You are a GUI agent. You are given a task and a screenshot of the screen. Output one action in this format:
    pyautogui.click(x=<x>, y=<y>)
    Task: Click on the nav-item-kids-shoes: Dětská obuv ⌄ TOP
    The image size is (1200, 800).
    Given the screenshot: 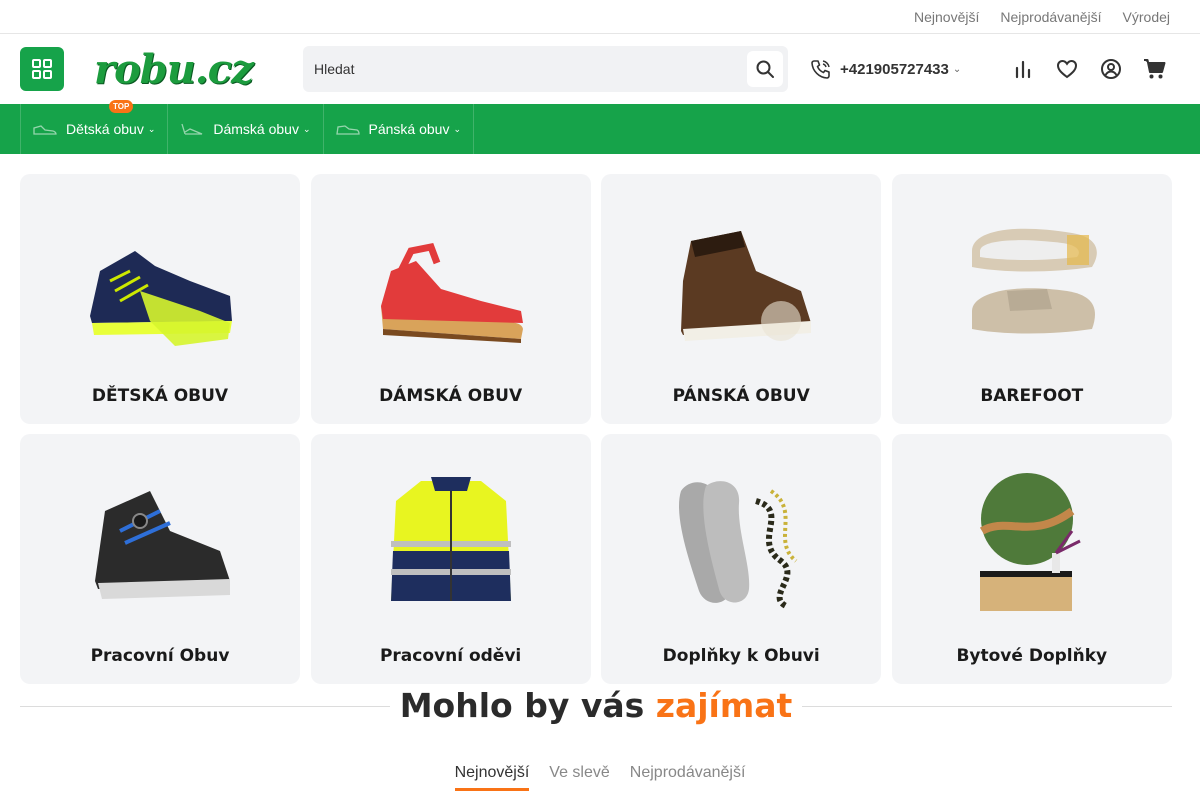 What is the action you would take?
    pyautogui.click(x=93, y=127)
    